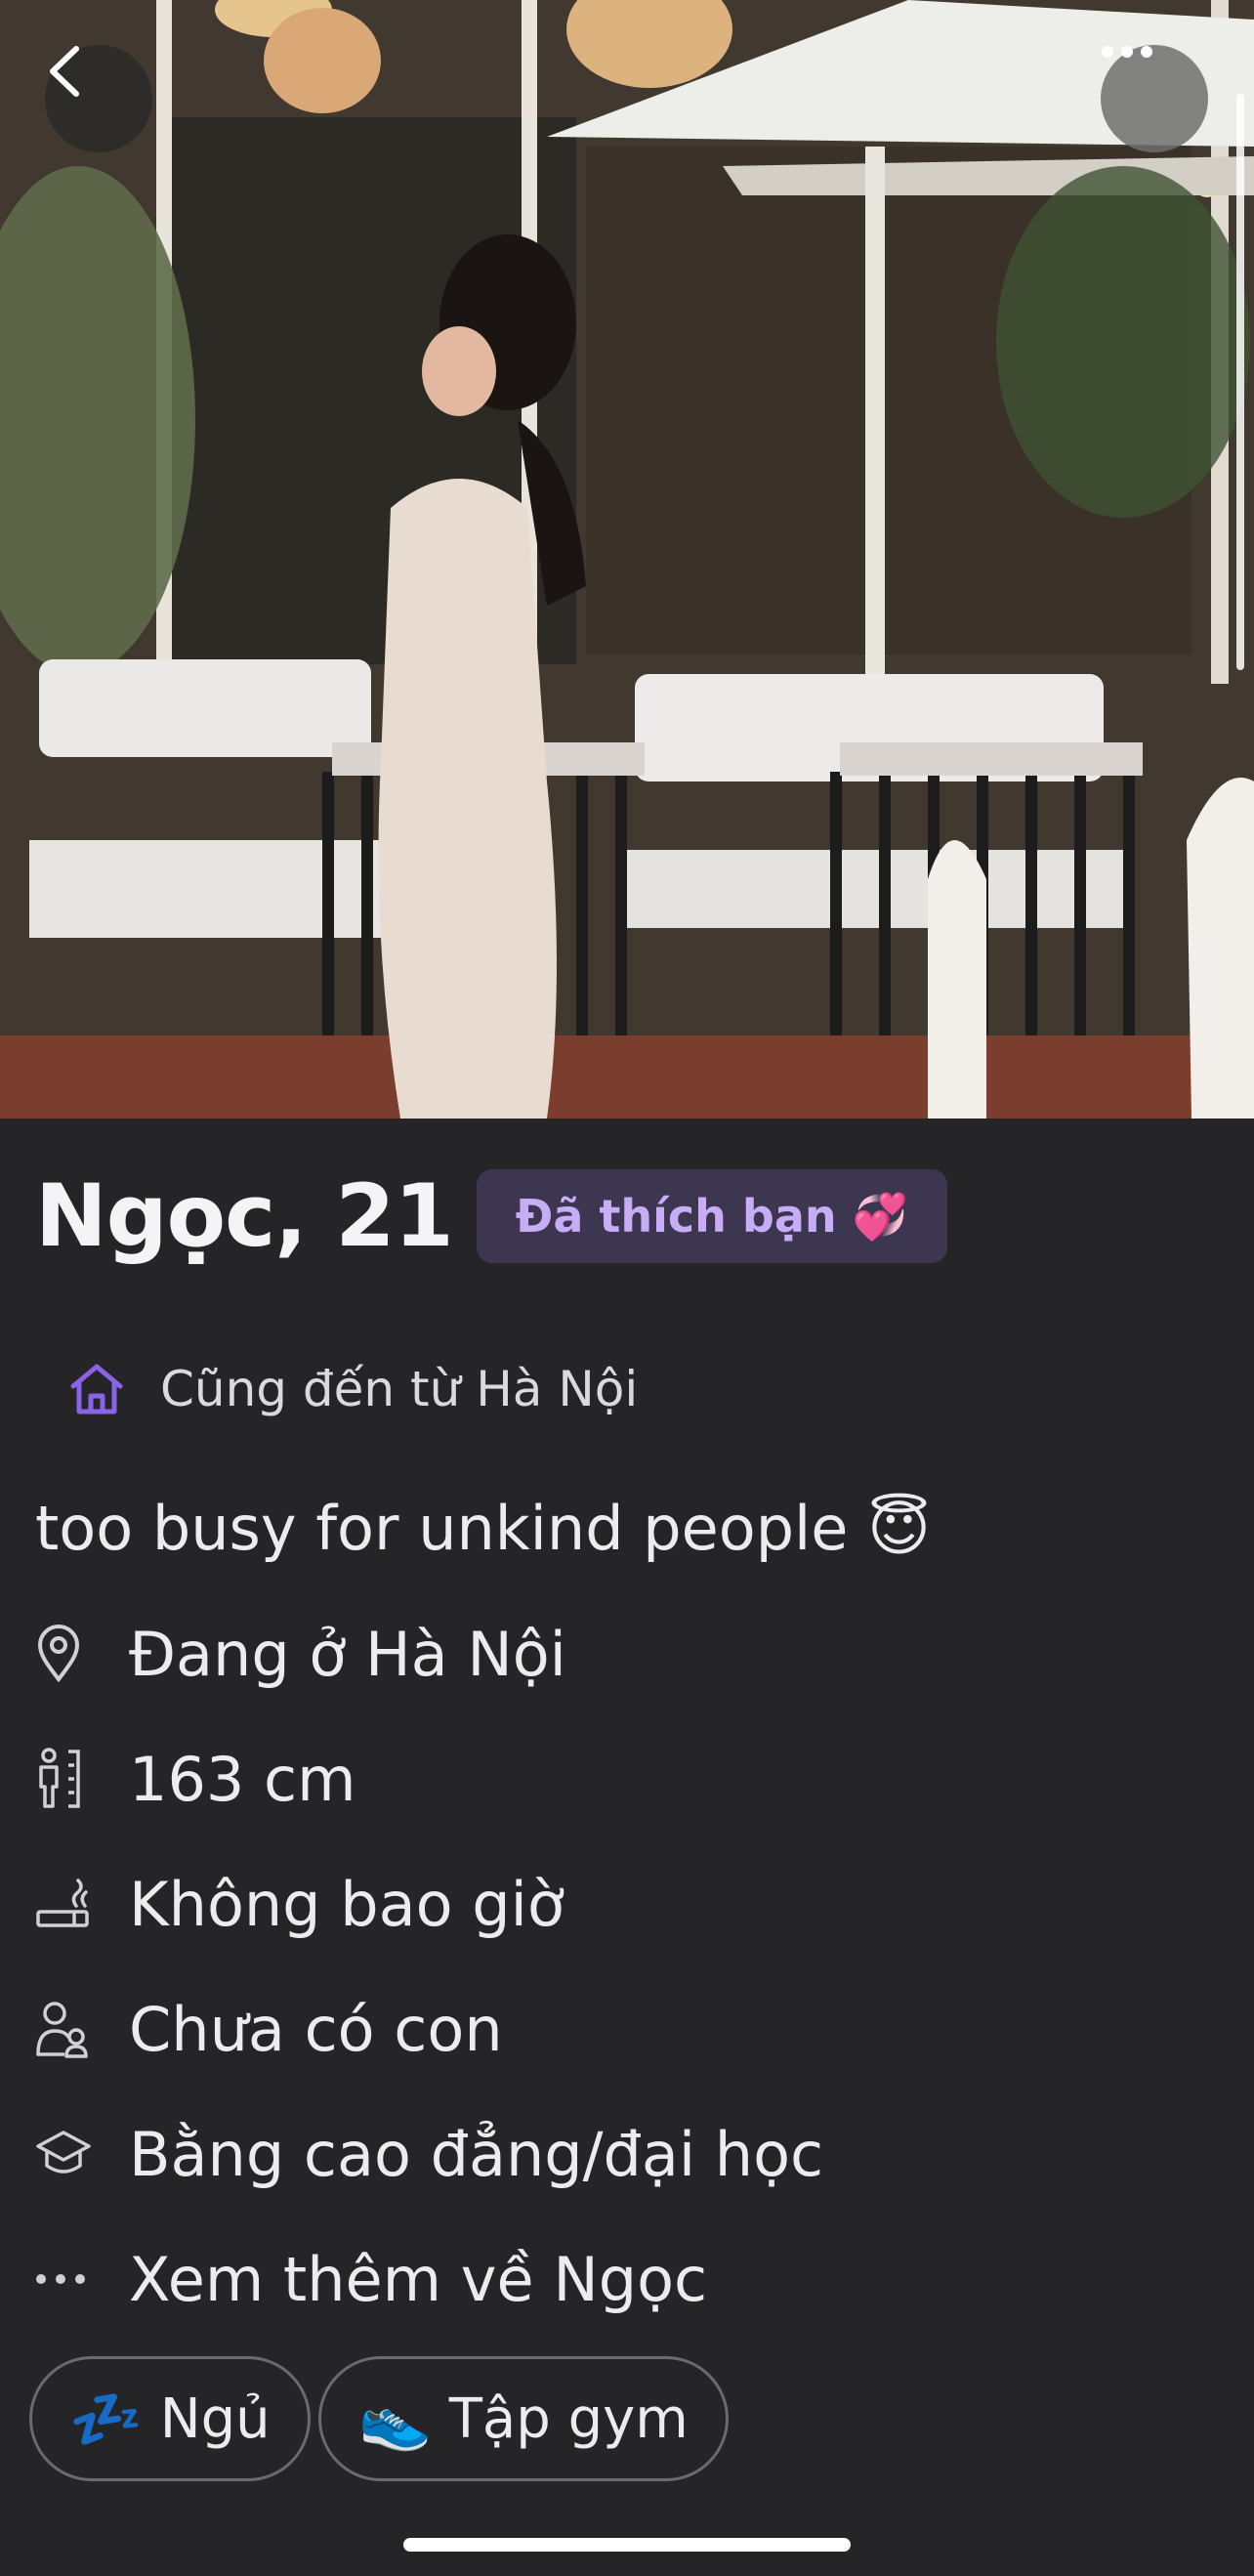 Image resolution: width=1254 pixels, height=2576 pixels. I want to click on attribute-label: Bằng cao đẳng/đại học, so click(477, 2154).